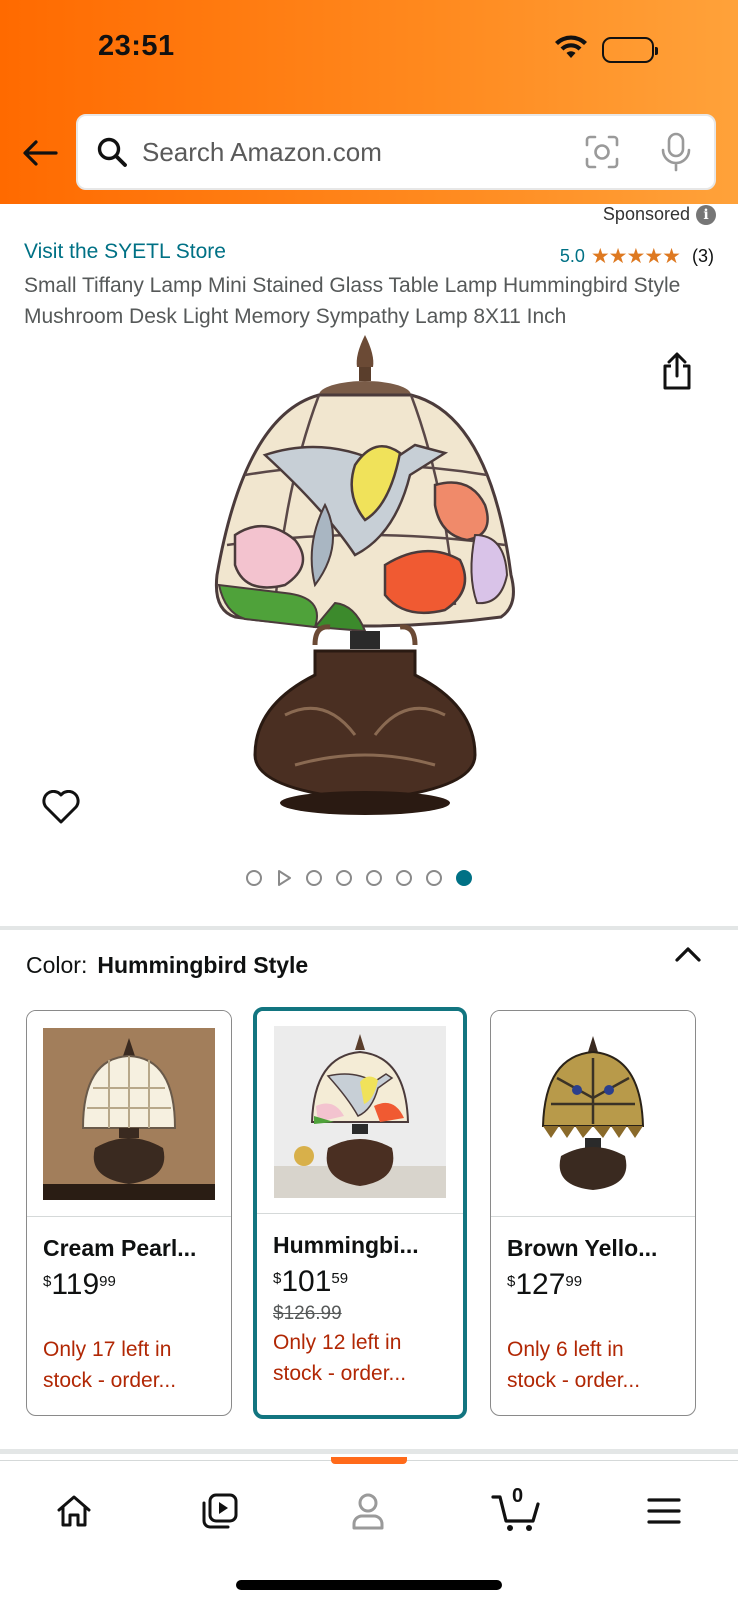  I want to click on microphone-icon, so click(676, 154).